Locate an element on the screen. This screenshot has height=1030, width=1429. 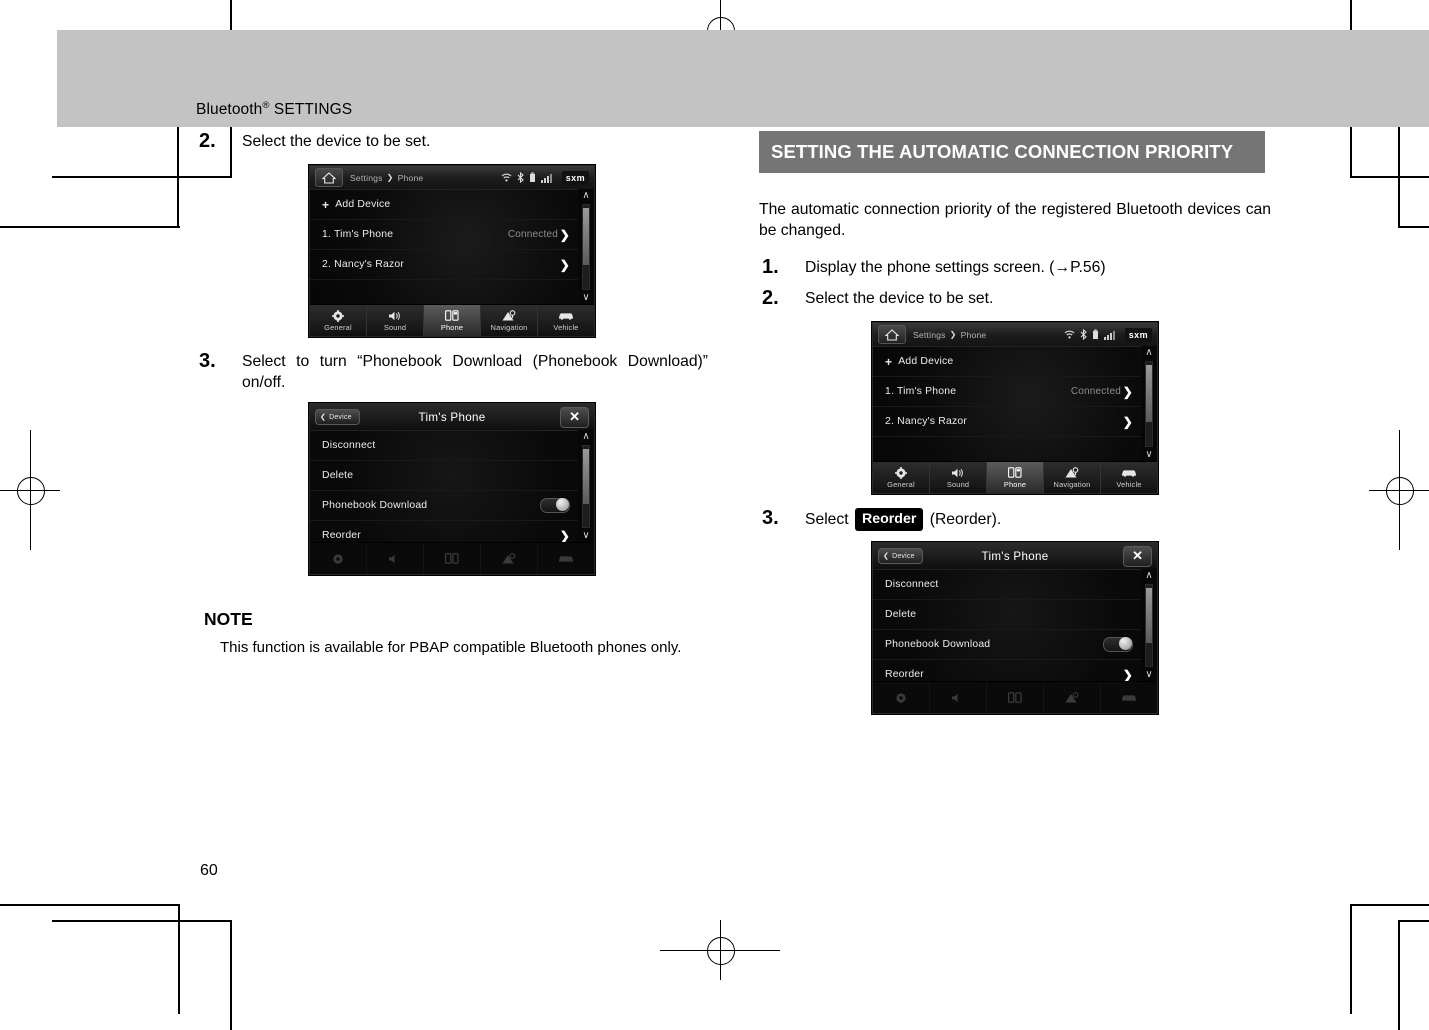
list-item-label: 2. Nancy's Razor is located at coordinates (926, 421).